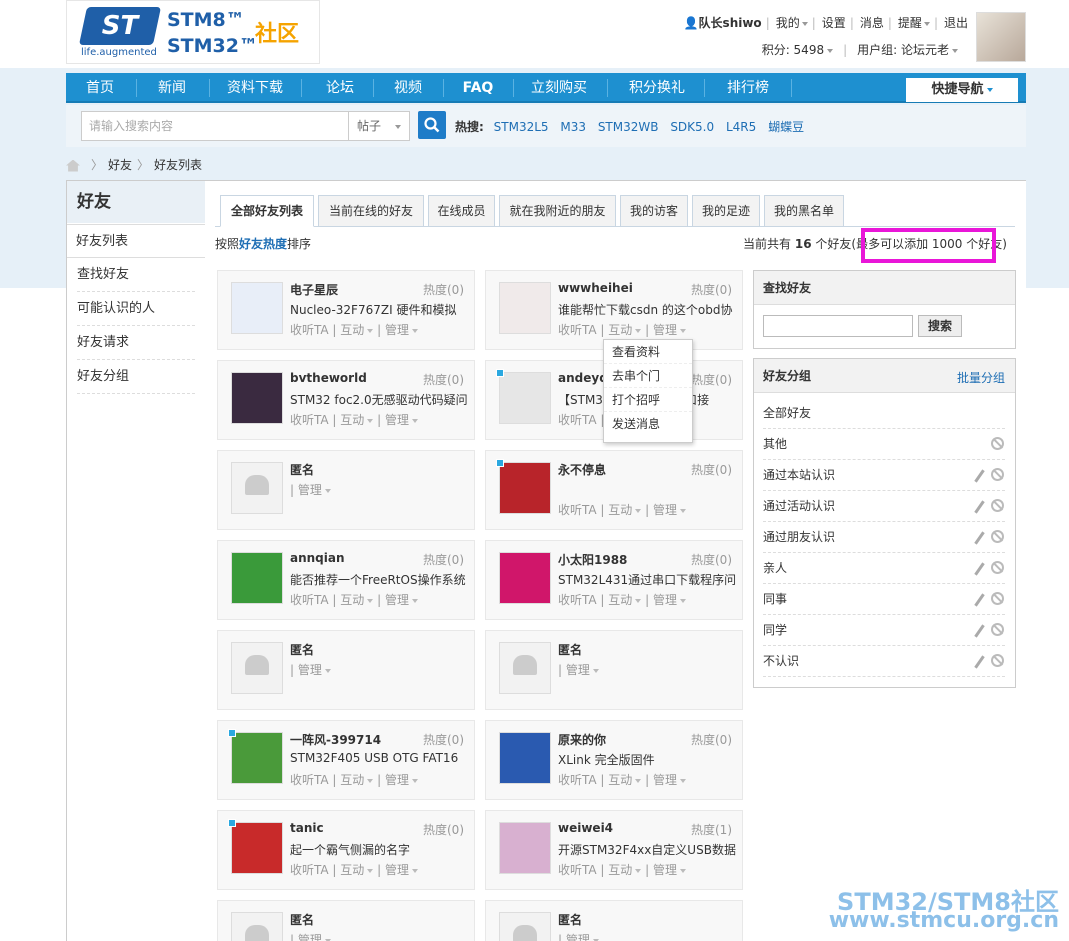 This screenshot has height=941, width=1069. What do you see at coordinates (726, 211) in the screenshot?
I see `tab-footprints: 我的足迹` at bounding box center [726, 211].